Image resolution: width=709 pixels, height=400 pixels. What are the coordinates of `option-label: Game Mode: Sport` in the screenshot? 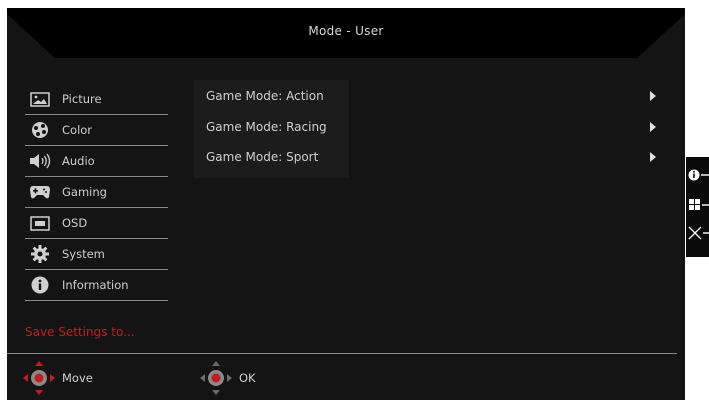 It's located at (262, 157).